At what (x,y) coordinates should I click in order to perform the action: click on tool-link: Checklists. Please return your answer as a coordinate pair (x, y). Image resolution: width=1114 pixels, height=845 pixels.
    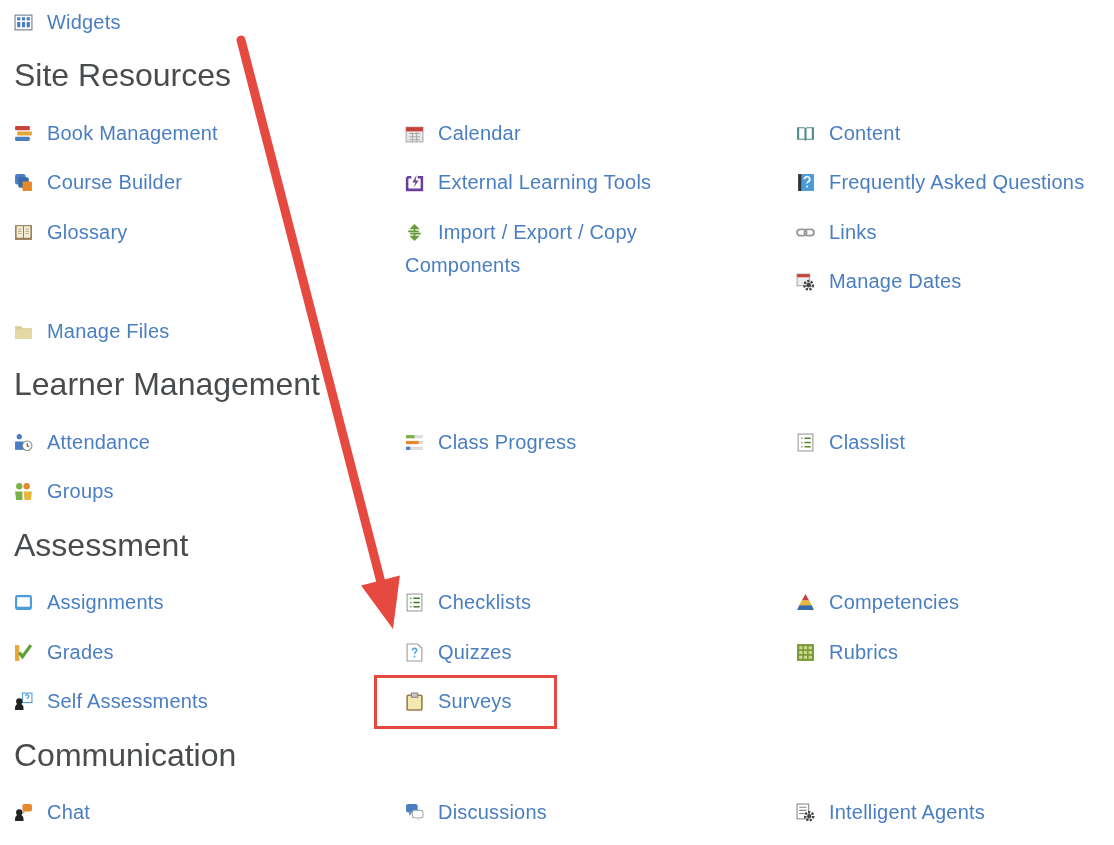
    Looking at the image, I should click on (468, 602).